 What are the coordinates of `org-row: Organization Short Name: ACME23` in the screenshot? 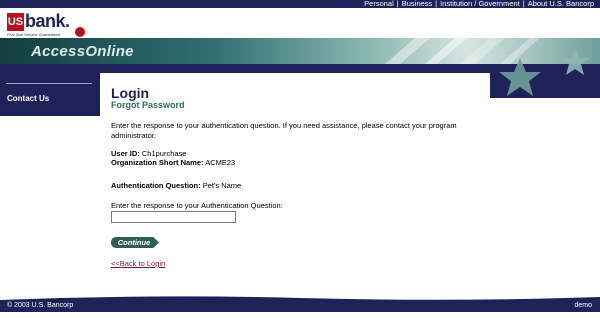 It's located at (173, 162).